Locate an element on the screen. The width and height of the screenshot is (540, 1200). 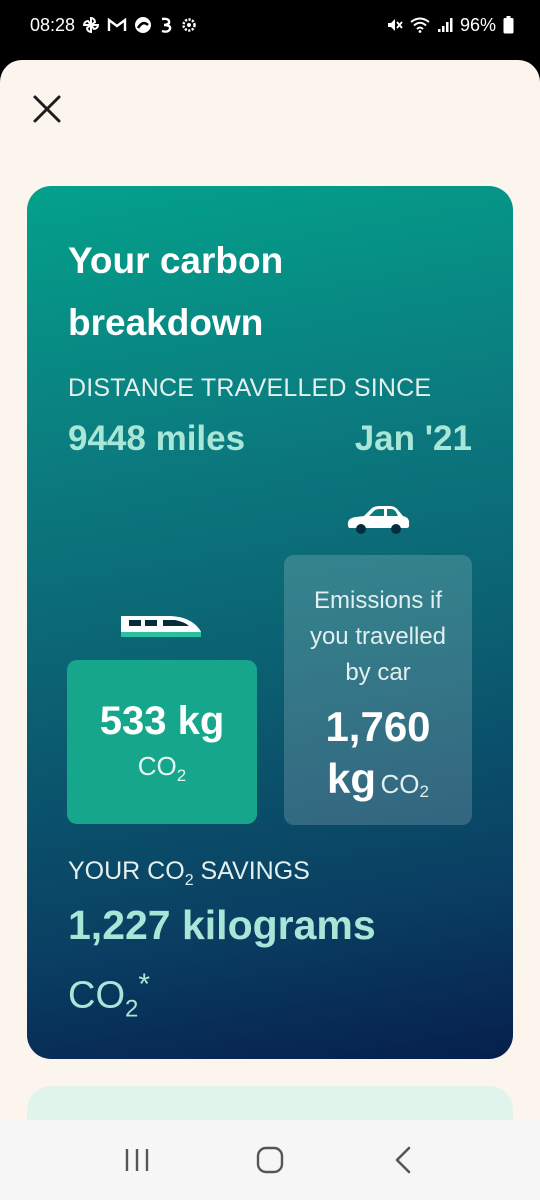
savings-unit-asterisk: * is located at coordinates (144, 984).